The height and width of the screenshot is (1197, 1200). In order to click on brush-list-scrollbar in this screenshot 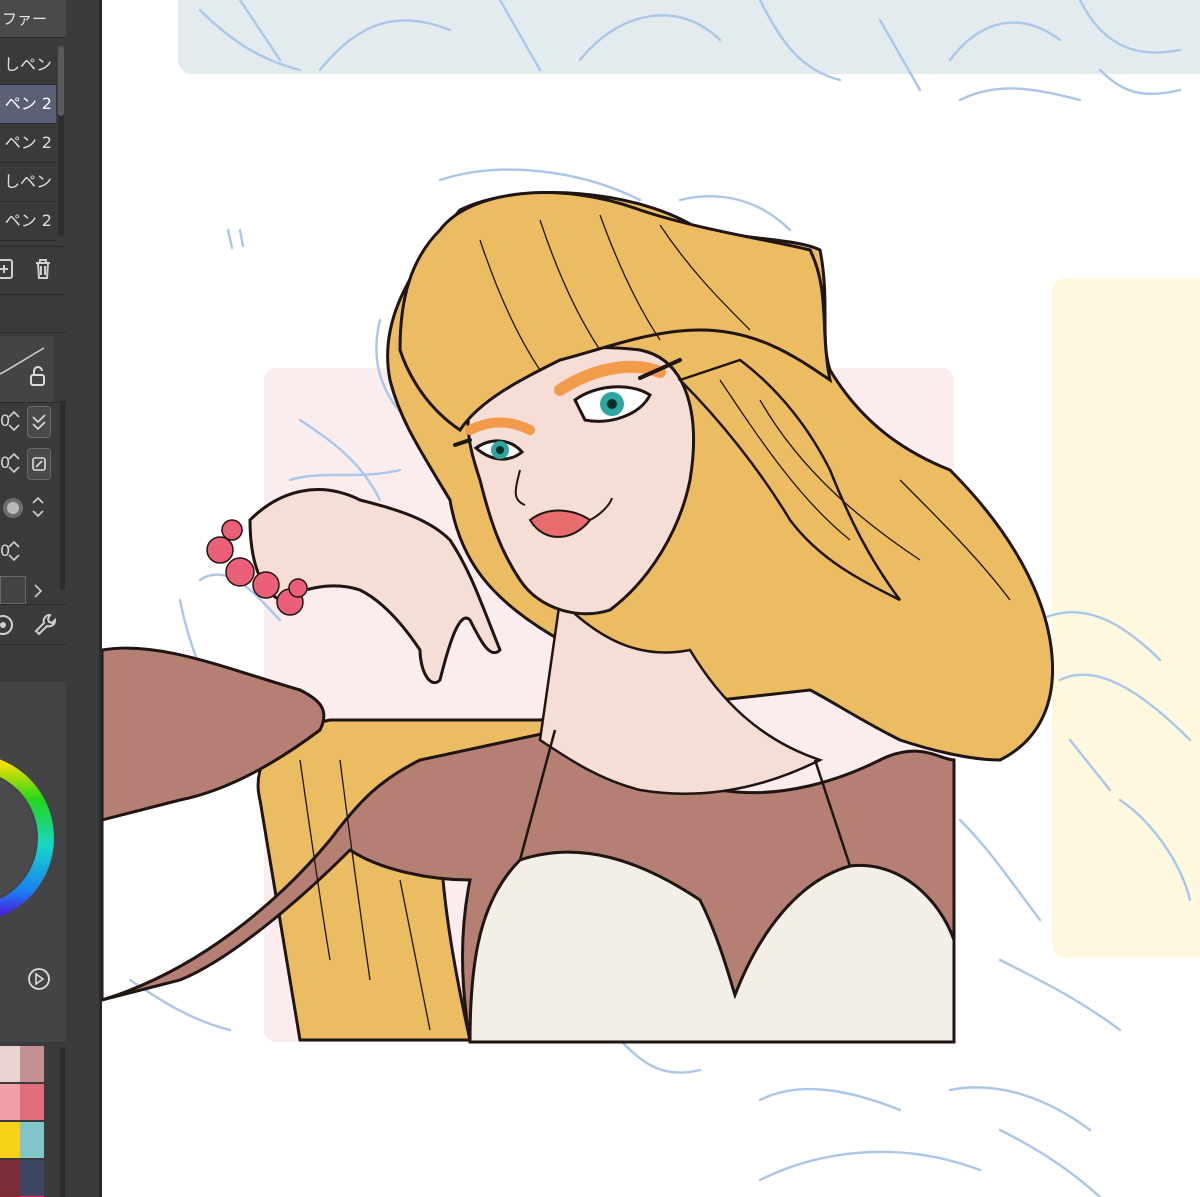, I will do `click(61, 141)`.